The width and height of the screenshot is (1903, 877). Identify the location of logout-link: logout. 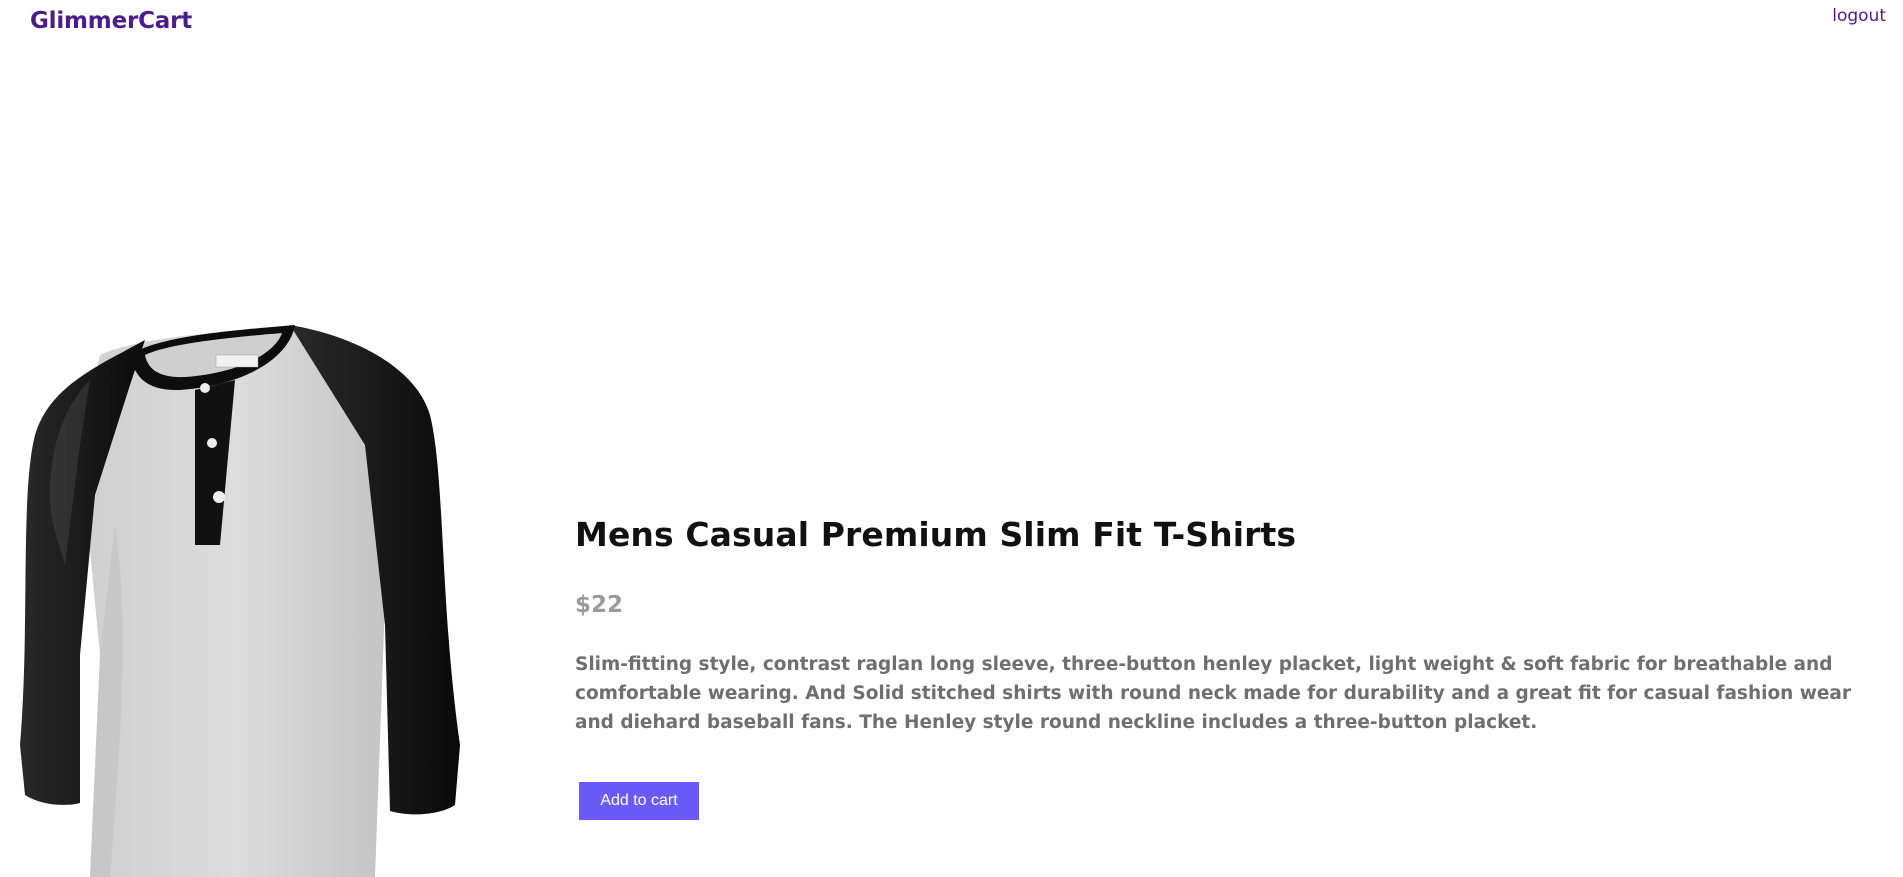
(1859, 16).